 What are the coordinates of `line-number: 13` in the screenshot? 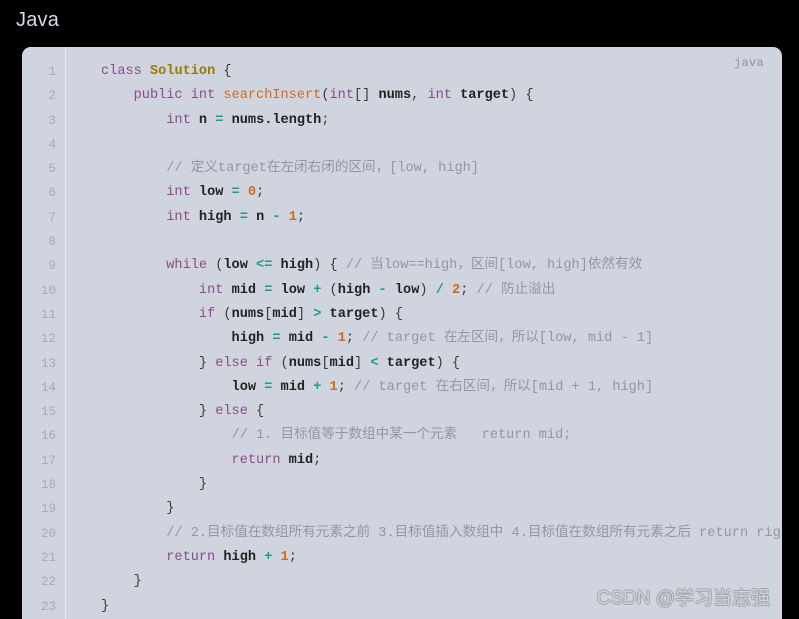 It's located at (48, 363).